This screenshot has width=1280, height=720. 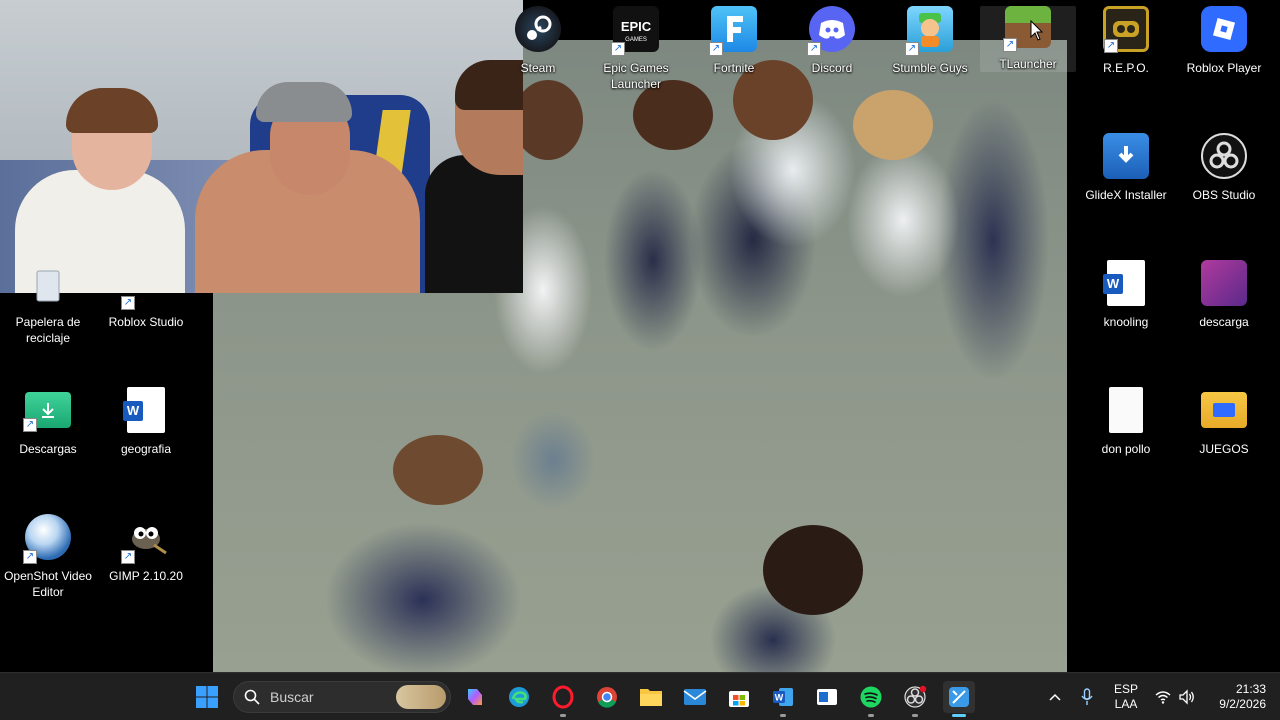 What do you see at coordinates (144, 410) in the screenshot?
I see `word-document-icon: W` at bounding box center [144, 410].